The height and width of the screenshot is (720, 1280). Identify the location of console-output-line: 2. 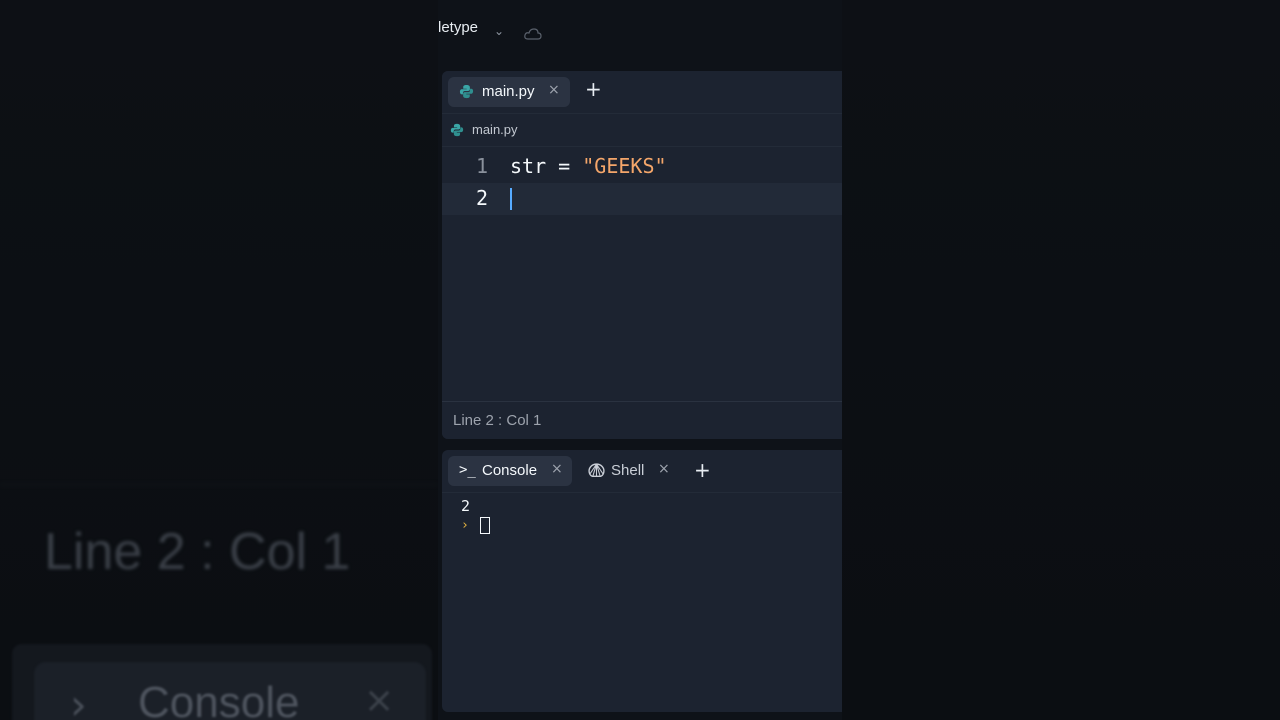
(466, 506).